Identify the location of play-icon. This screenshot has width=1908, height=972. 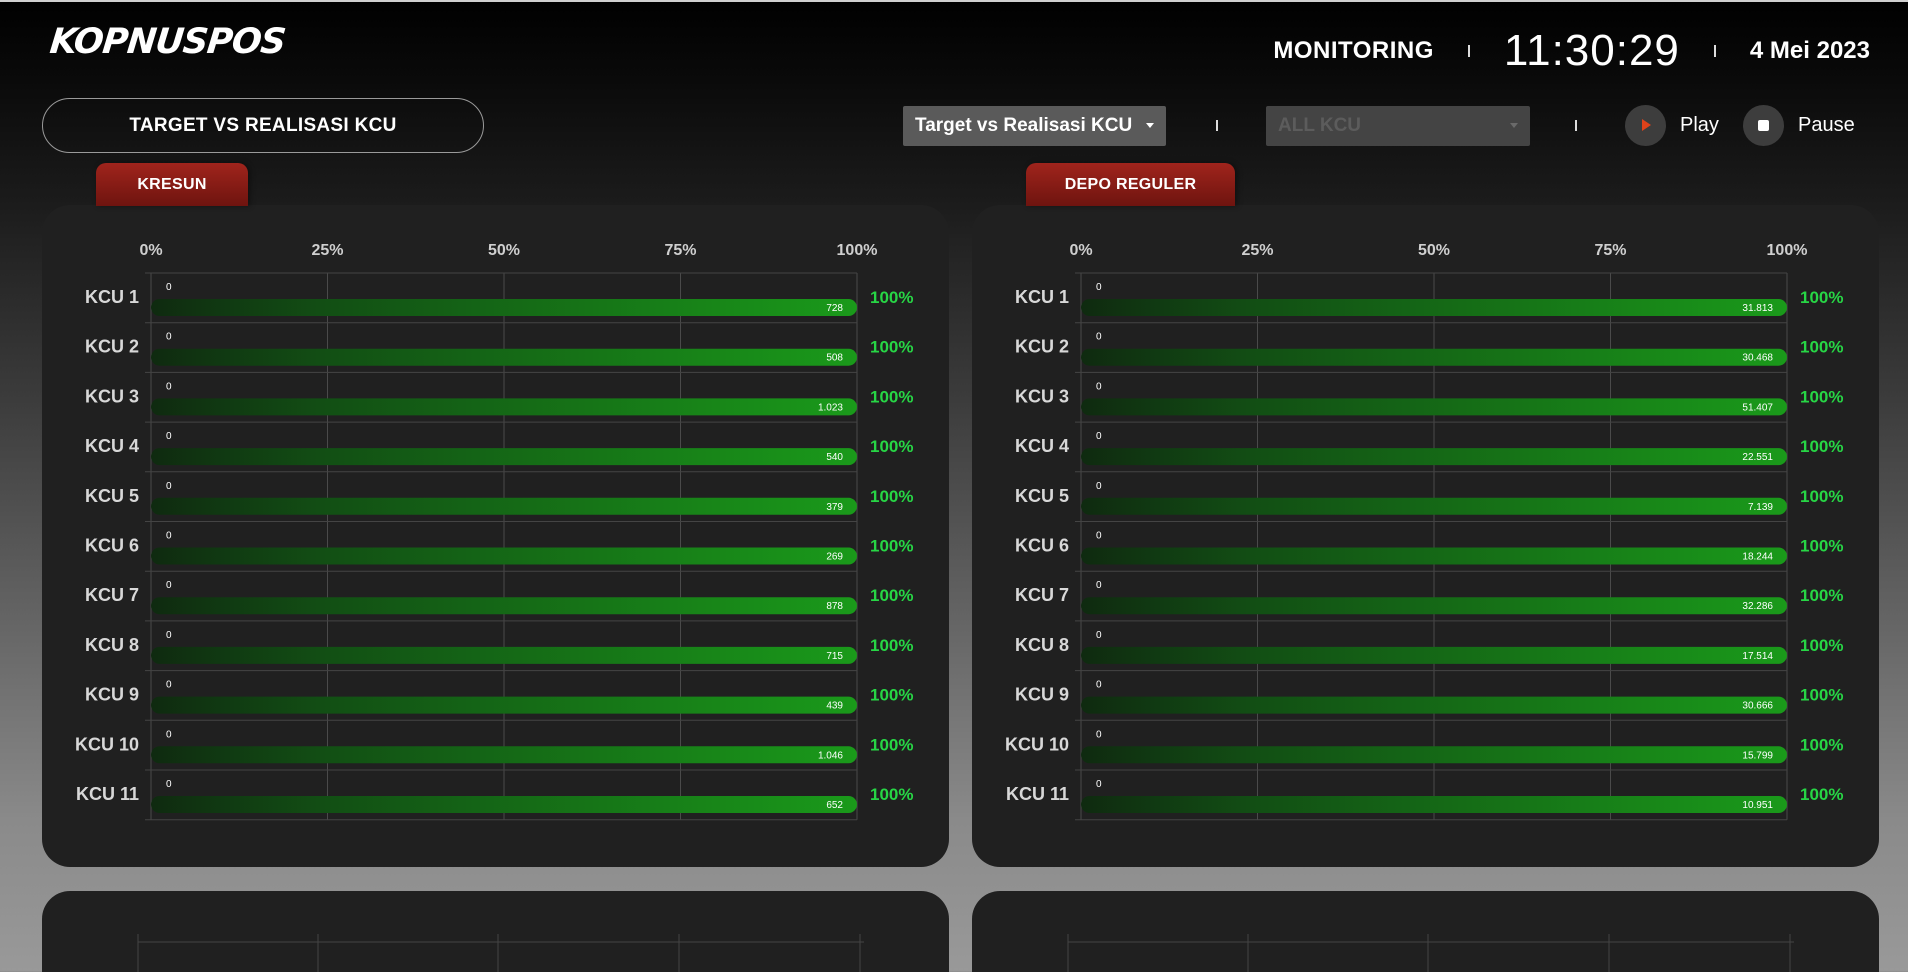
(1645, 125).